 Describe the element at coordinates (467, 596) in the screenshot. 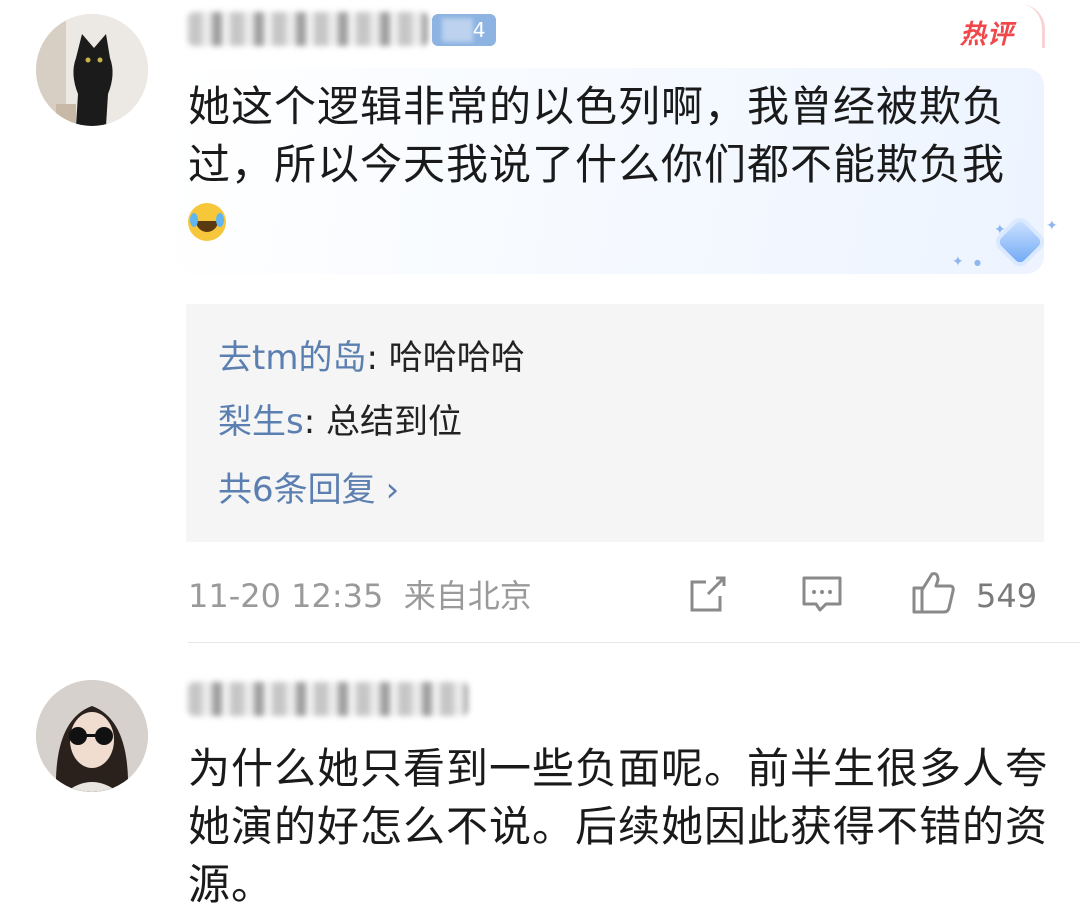

I see `location: 来自北京` at that location.